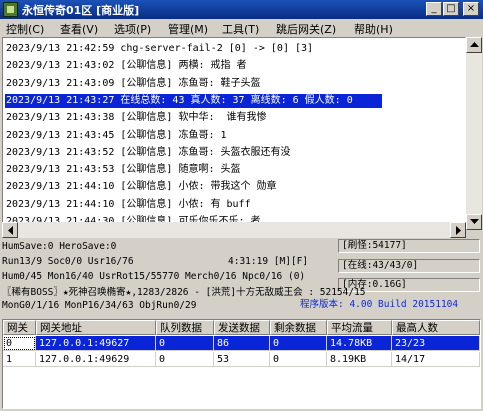 This screenshot has height=411, width=483. I want to click on run-status: Run13/9 Soc0/0 Usr16/76, so click(68, 261).